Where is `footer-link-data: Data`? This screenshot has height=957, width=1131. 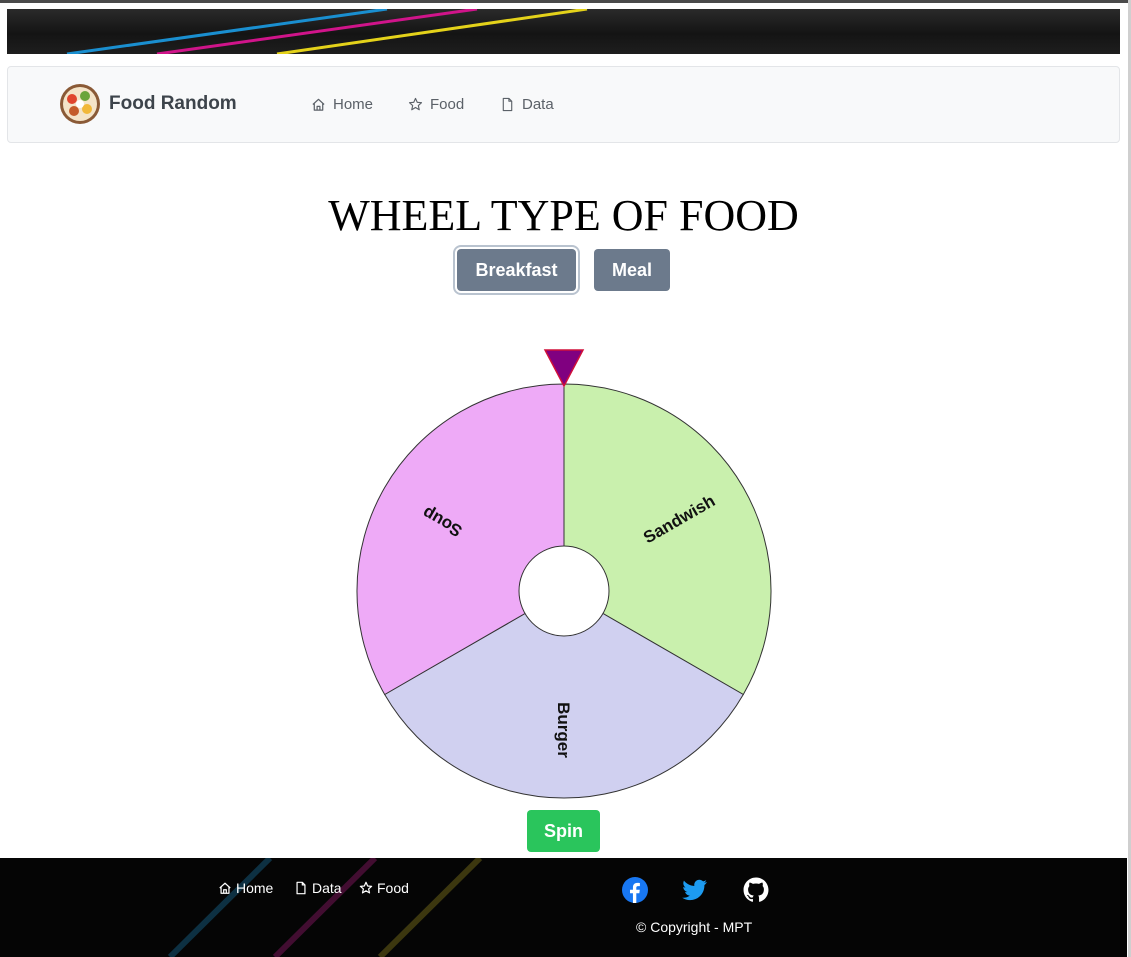
footer-link-data: Data is located at coordinates (318, 888).